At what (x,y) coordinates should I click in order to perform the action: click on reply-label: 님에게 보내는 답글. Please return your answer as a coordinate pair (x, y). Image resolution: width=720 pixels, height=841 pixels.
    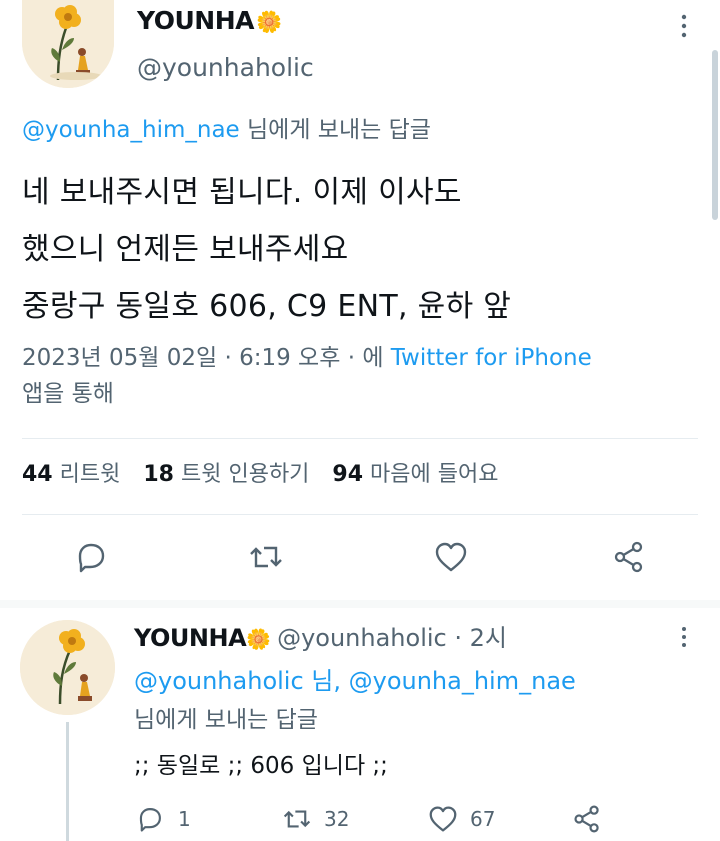
    Looking at the image, I should click on (226, 720).